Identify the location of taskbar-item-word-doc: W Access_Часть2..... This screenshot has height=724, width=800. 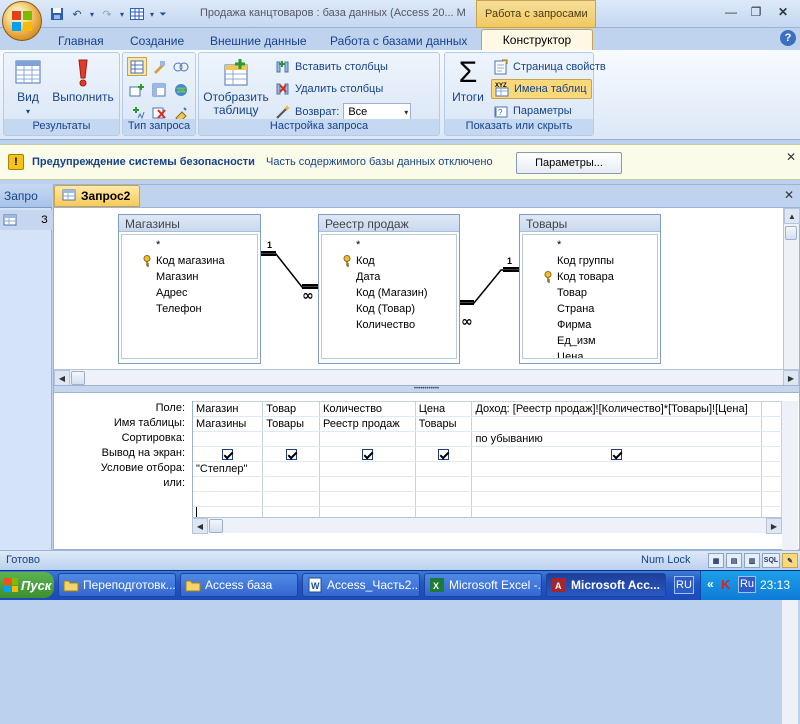
(361, 585).